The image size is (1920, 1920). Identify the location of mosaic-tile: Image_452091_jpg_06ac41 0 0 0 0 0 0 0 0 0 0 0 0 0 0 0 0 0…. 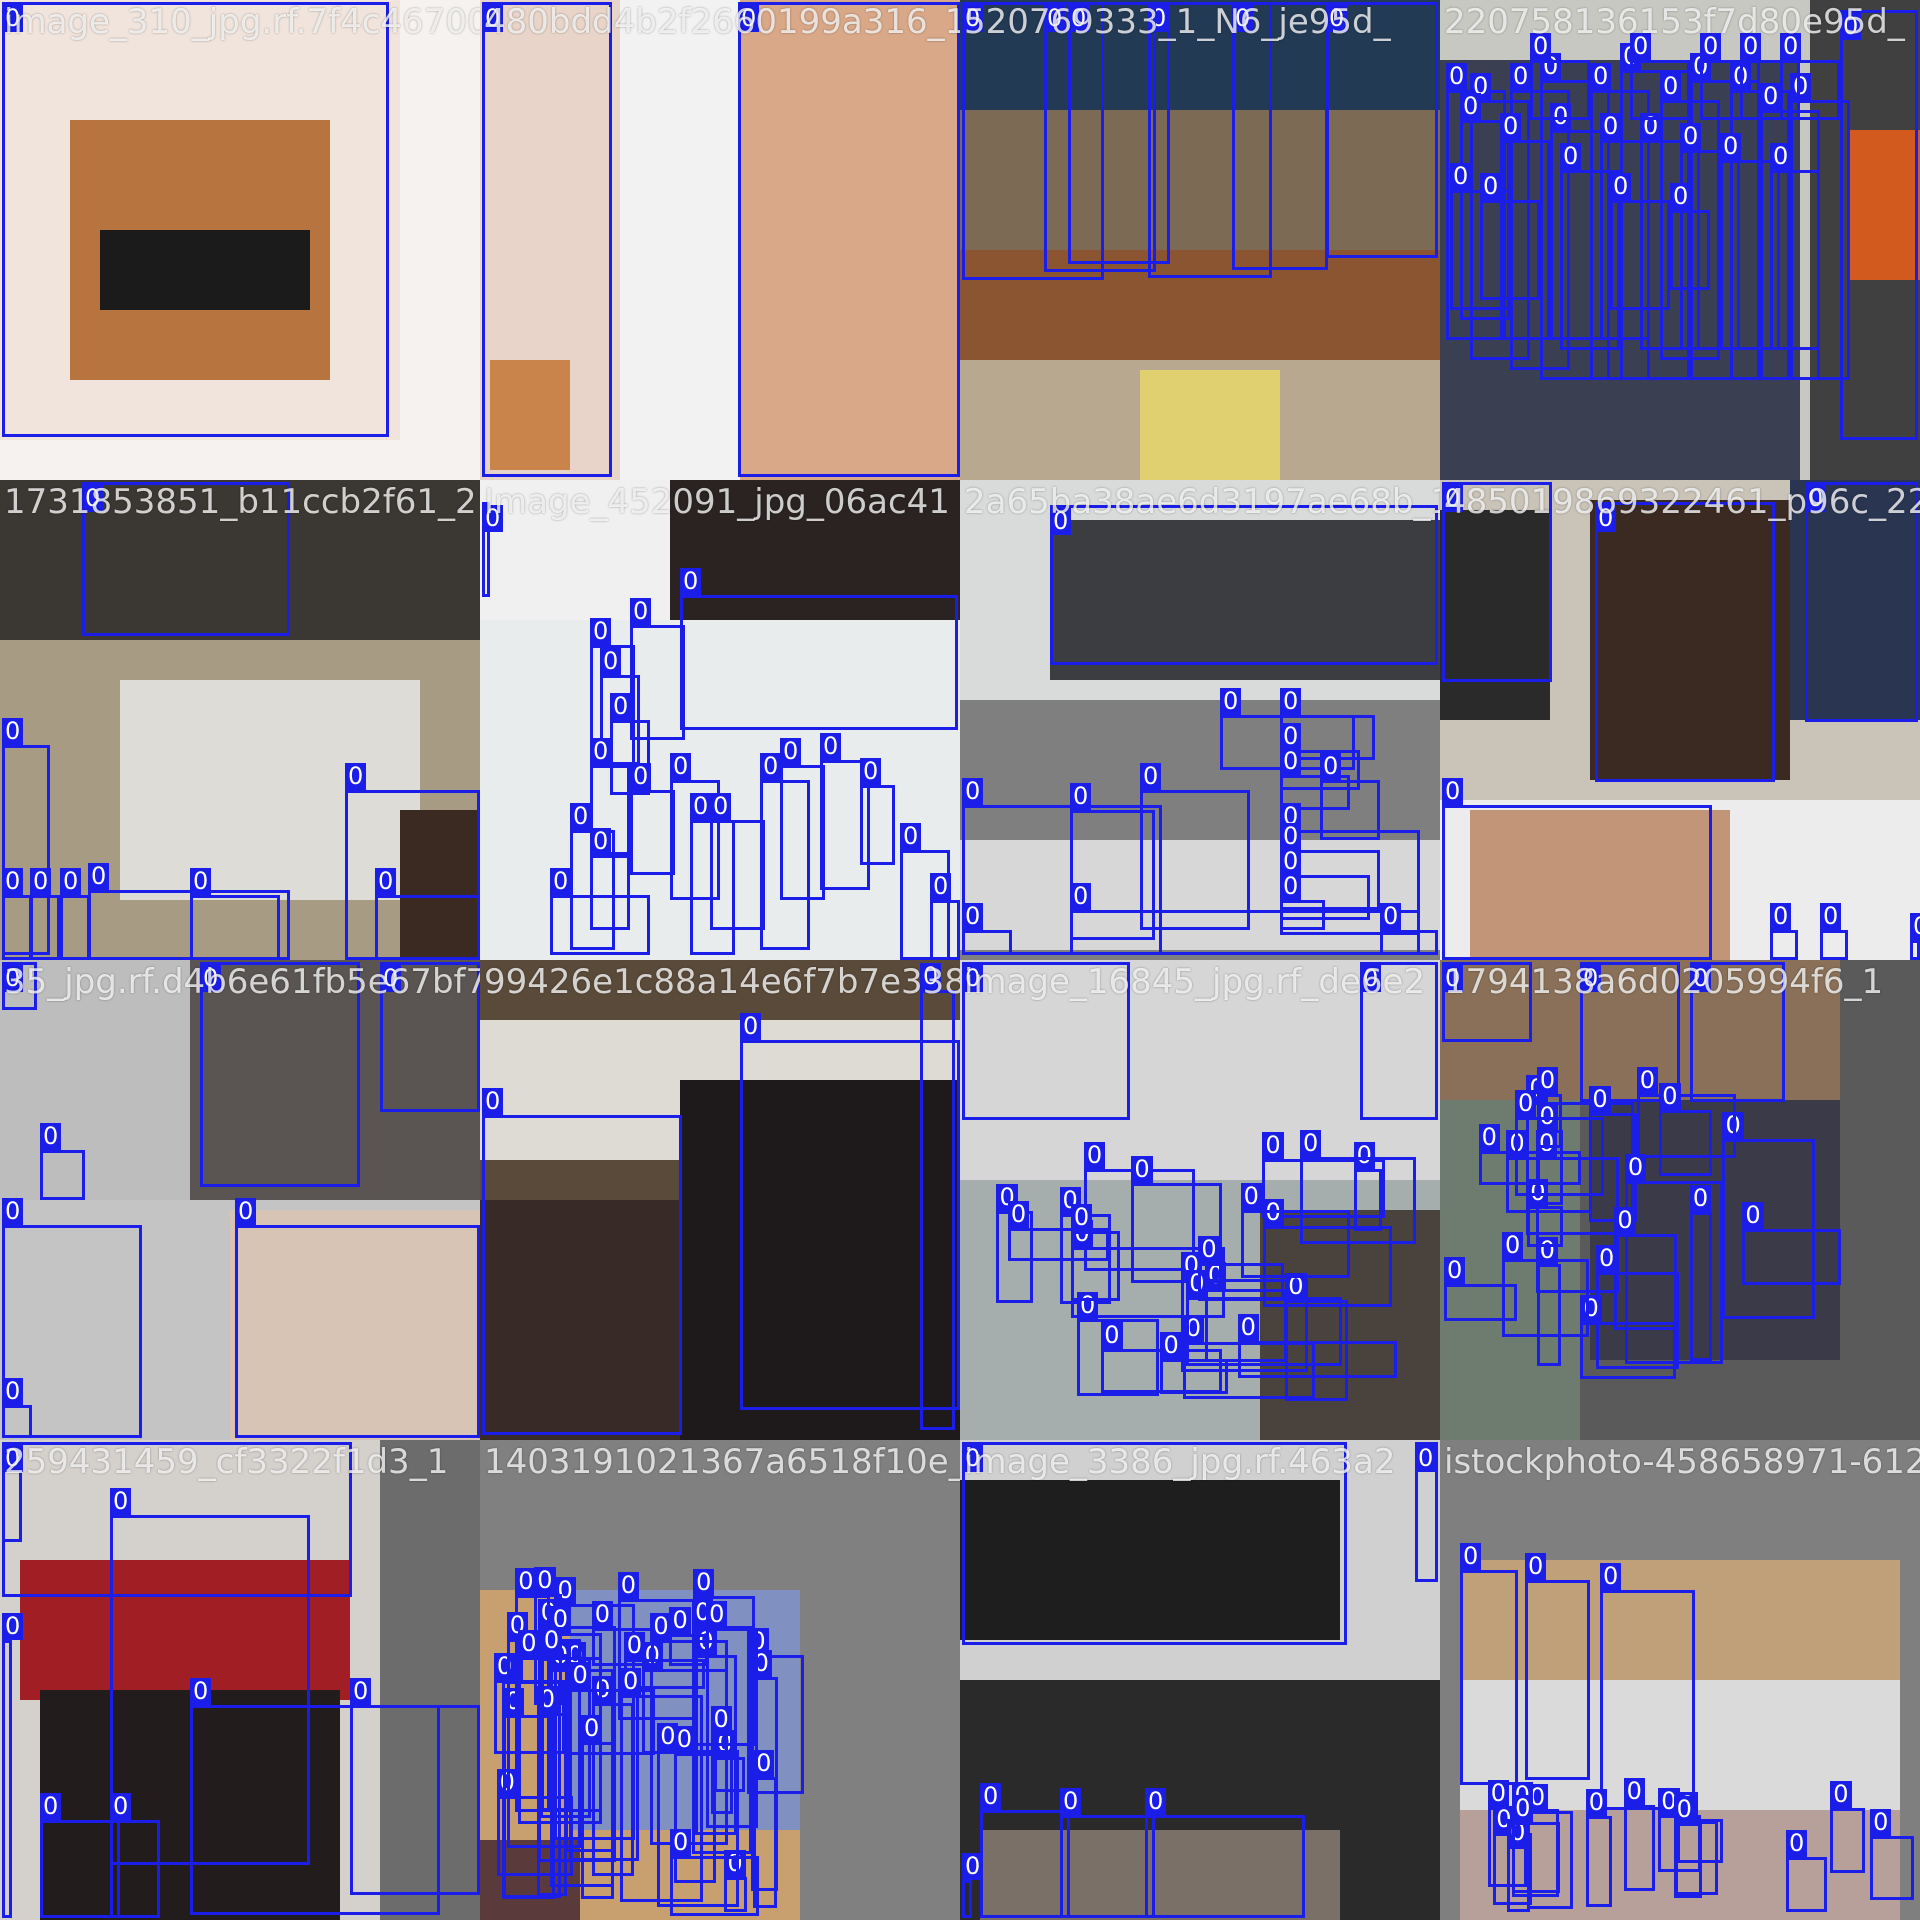
(720, 720).